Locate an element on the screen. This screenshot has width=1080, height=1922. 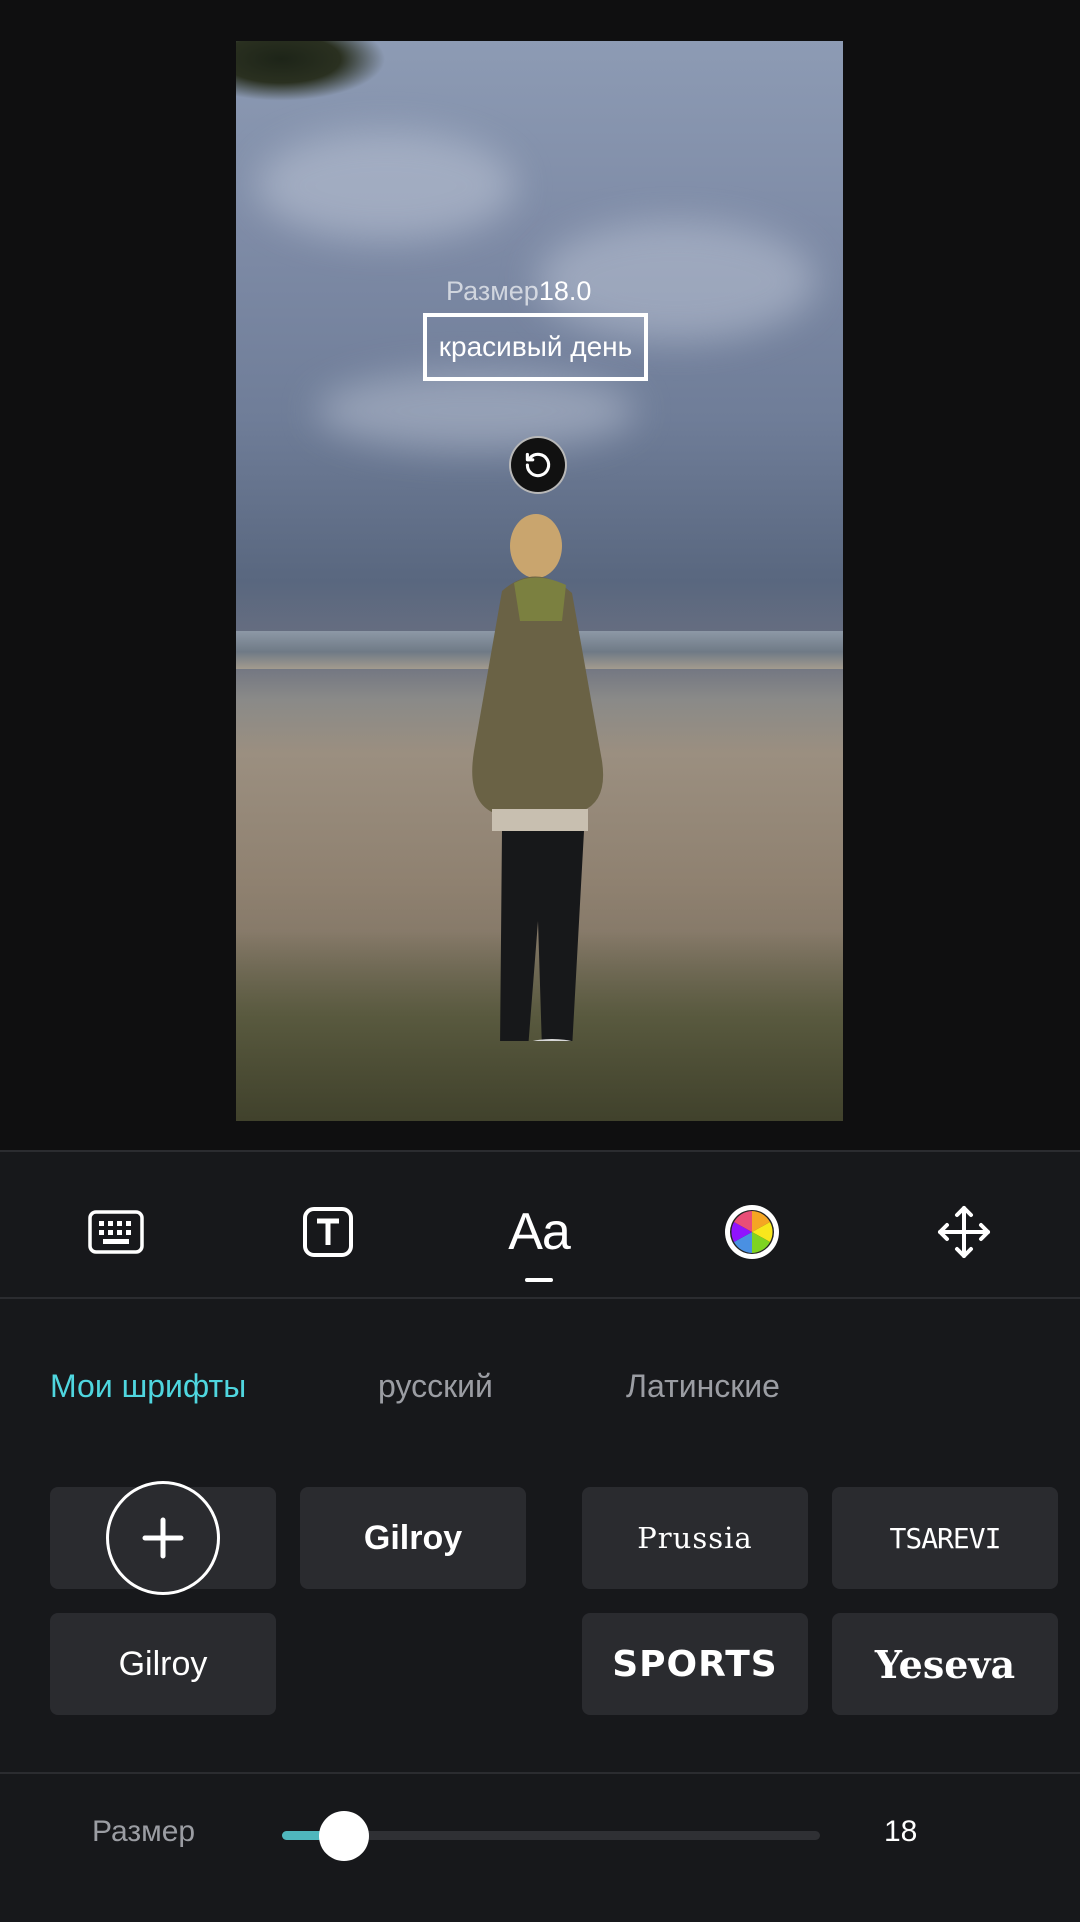
font-option-gilroy-bold: Gilroy is located at coordinates (413, 1538).